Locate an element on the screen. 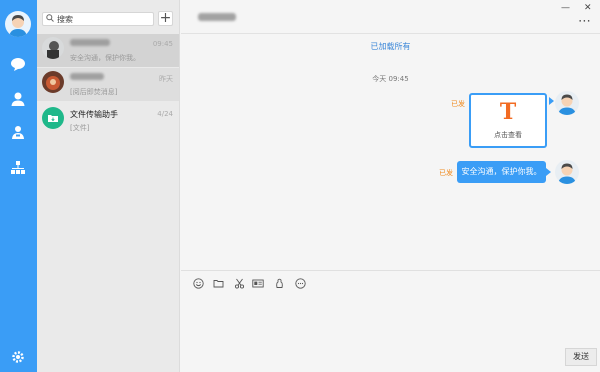  conversation-time: 09:45 is located at coordinates (162, 44).